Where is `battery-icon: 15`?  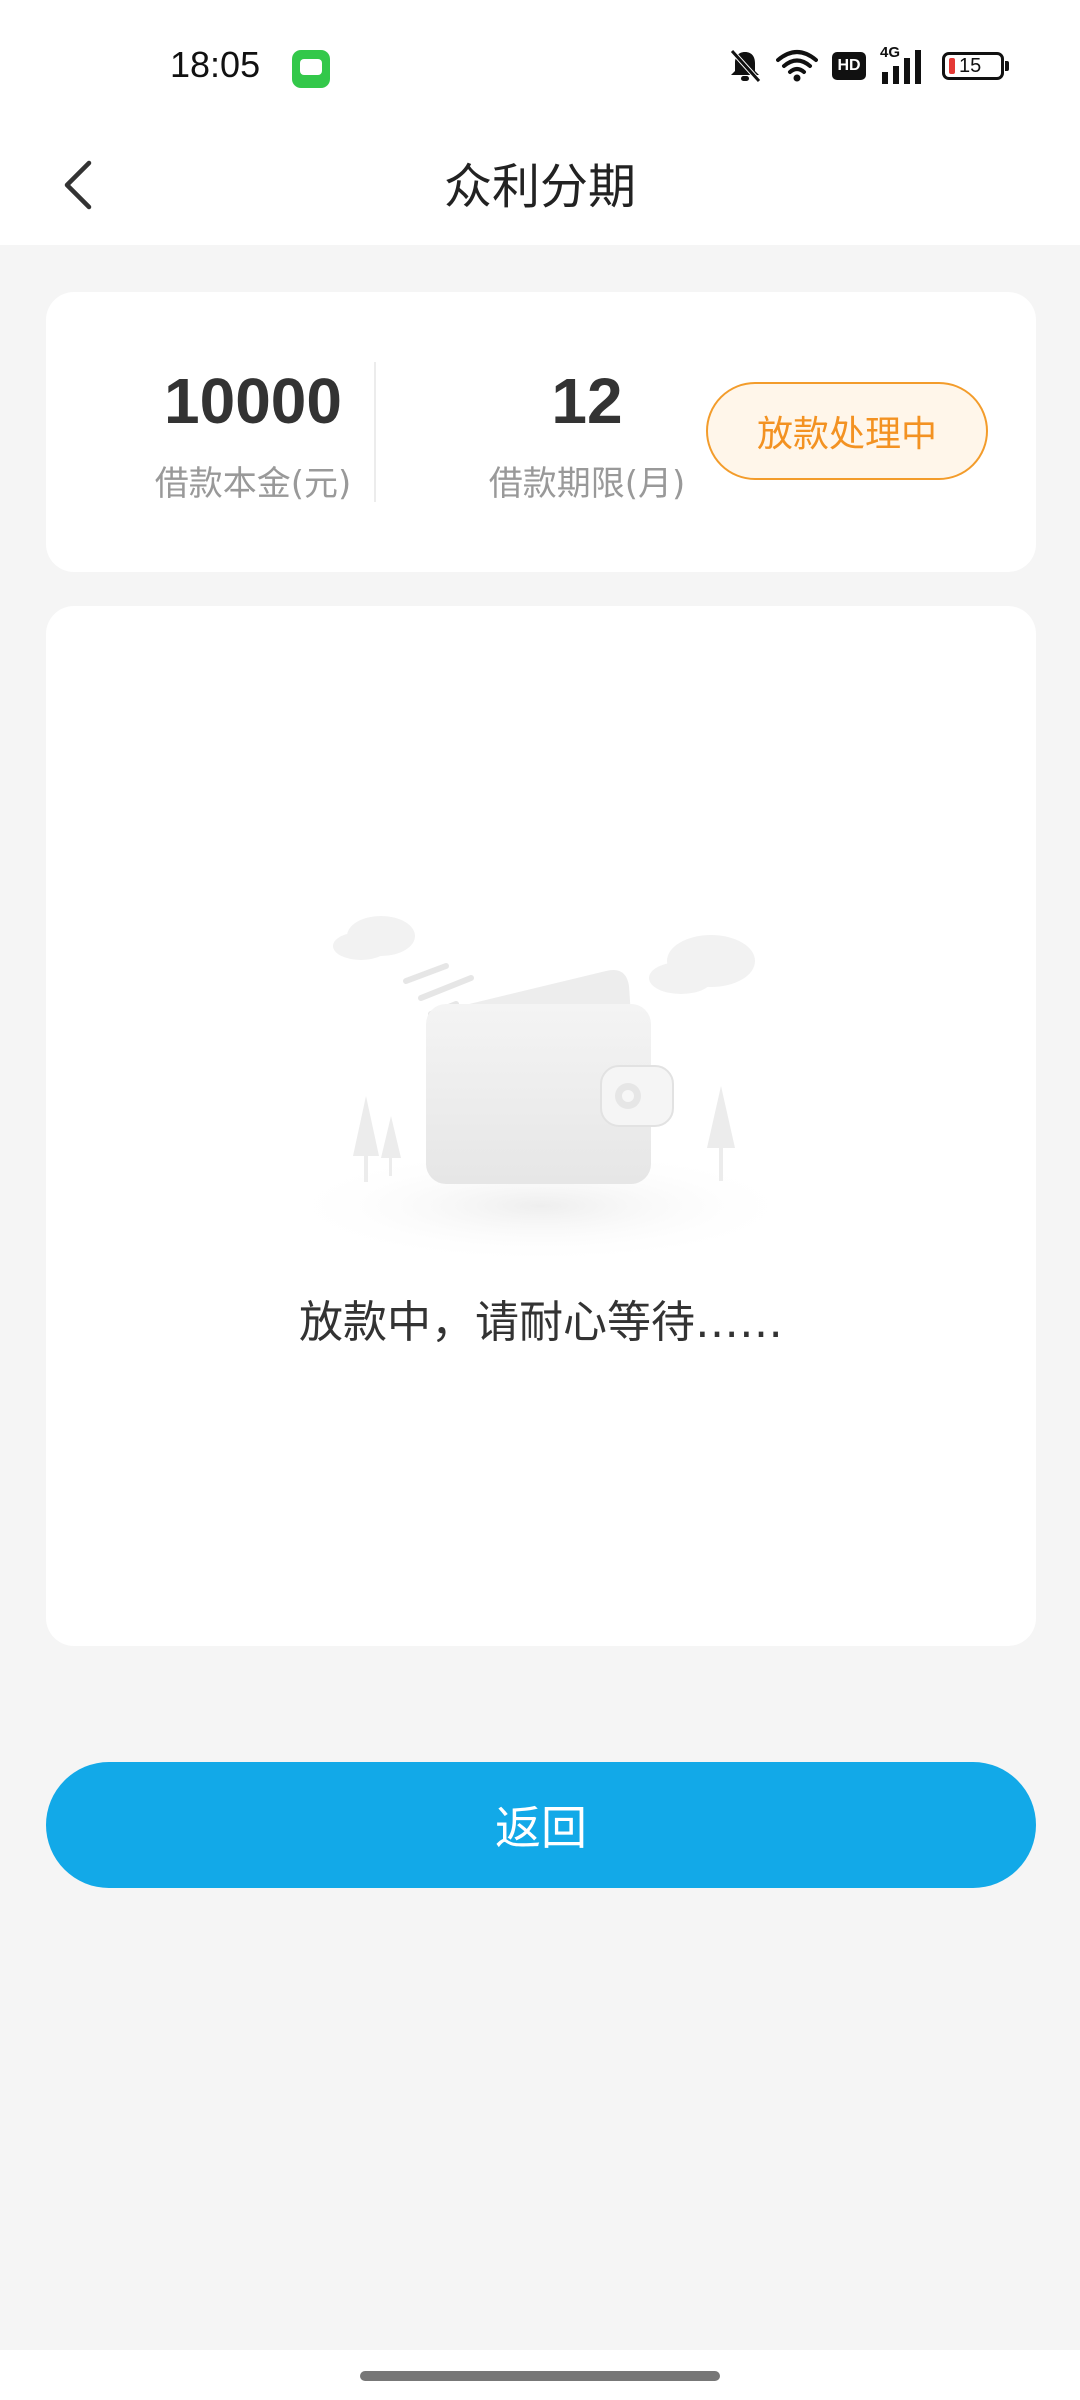 battery-icon: 15 is located at coordinates (975, 66).